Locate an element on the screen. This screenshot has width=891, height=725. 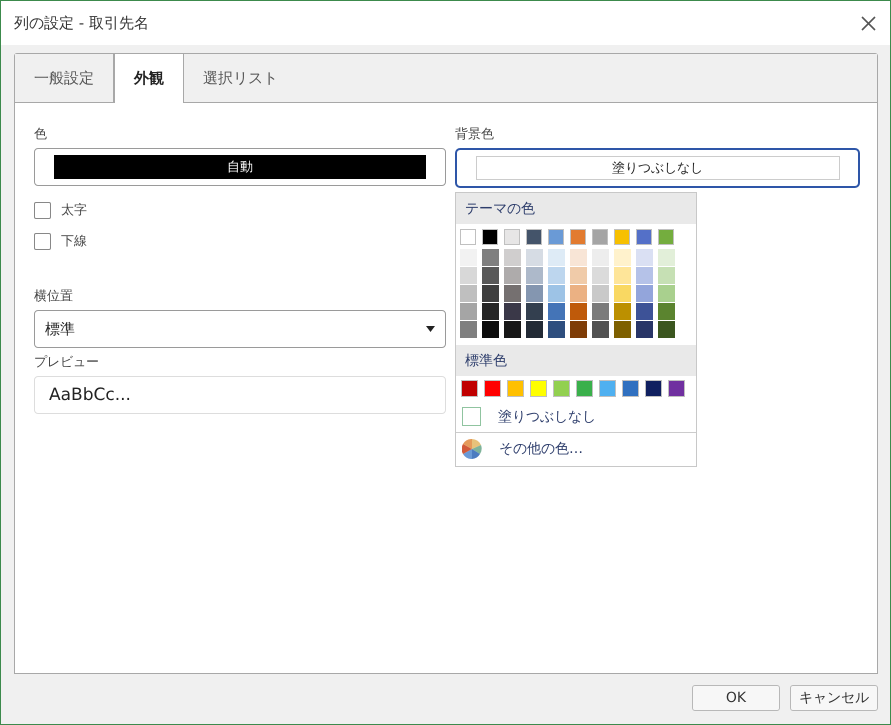
checkbox-label: 下線 is located at coordinates (74, 241).